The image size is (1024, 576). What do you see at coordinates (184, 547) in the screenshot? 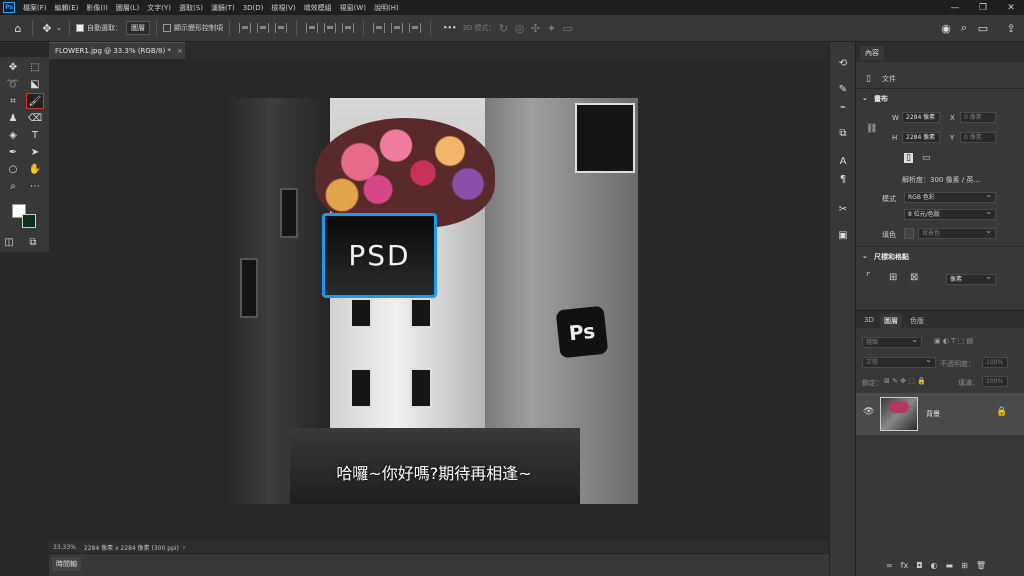
I see `status-menu-arrow: ›` at bounding box center [184, 547].